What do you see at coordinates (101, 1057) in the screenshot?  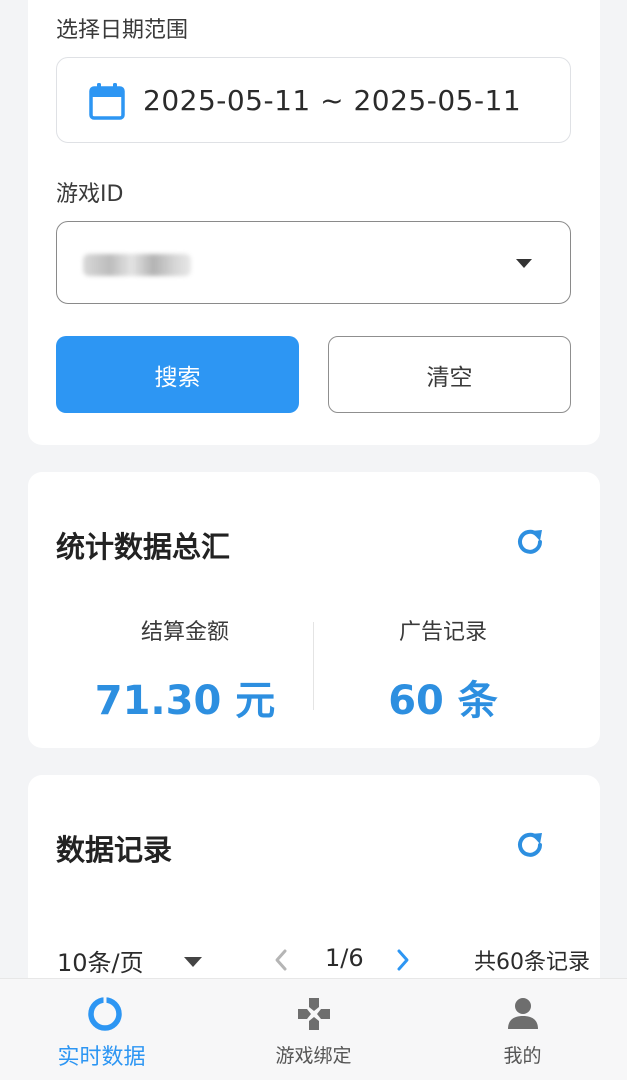 I see `tab-label: 实时数据` at bounding box center [101, 1057].